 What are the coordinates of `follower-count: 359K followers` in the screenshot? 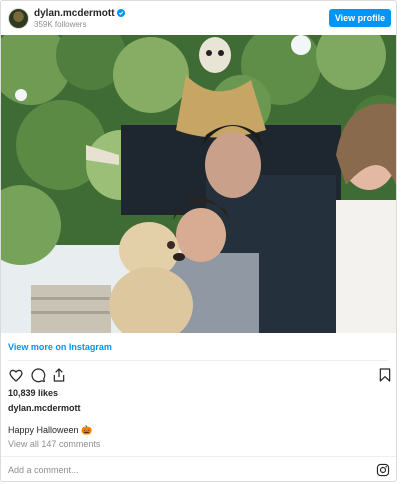 It's located at (60, 24).